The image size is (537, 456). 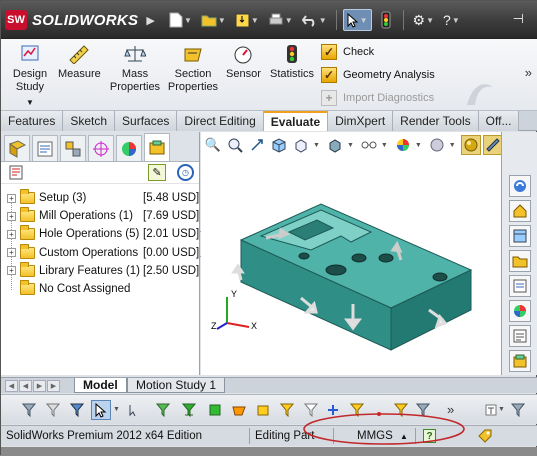 What do you see at coordinates (157, 147) in the screenshot?
I see `costing-manager-icon` at bounding box center [157, 147].